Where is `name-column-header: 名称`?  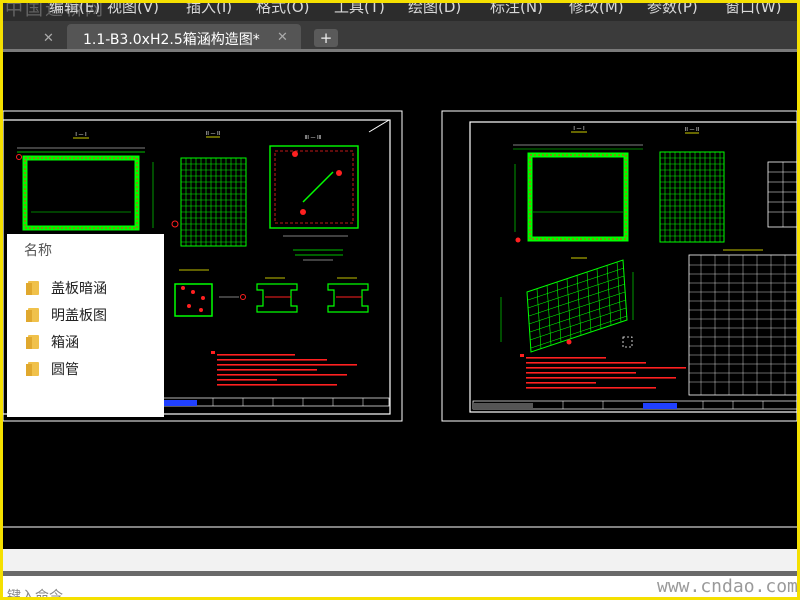
name-column-header: 名称 is located at coordinates (38, 250).